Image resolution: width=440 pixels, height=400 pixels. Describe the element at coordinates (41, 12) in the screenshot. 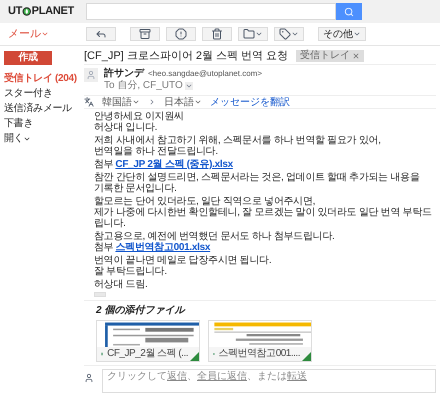

I see `logo: UT PLANET` at that location.